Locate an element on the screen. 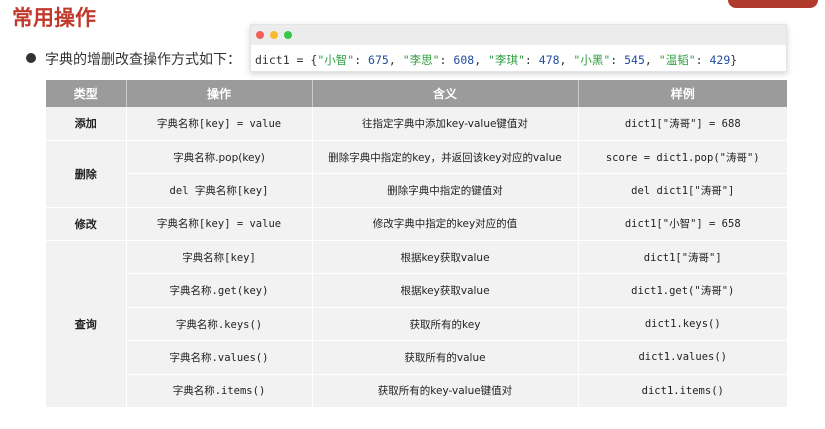  type-query: 查询 is located at coordinates (86, 324).